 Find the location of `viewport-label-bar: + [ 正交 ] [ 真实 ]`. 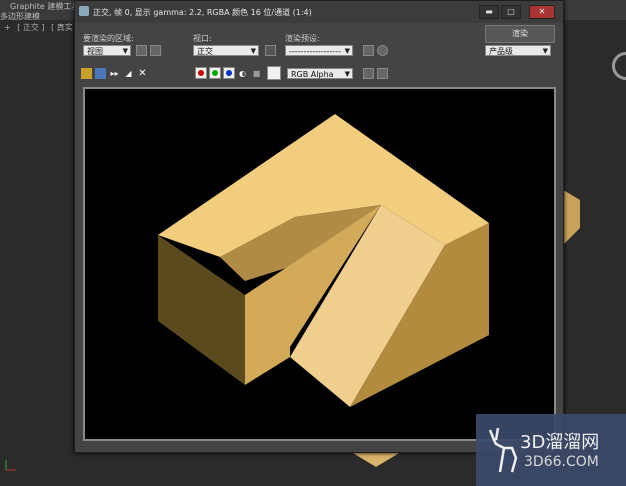

viewport-label-bar: + [ 正交 ] [ 真实 ] is located at coordinates (39, 27).